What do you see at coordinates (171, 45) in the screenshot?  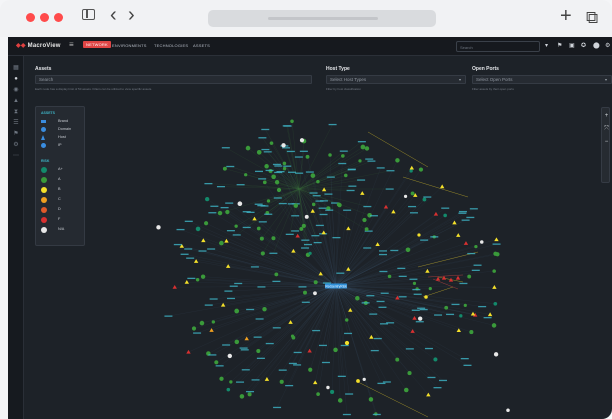 I see `nav-tab-technologies: TECHNOLOGIES` at bounding box center [171, 45].